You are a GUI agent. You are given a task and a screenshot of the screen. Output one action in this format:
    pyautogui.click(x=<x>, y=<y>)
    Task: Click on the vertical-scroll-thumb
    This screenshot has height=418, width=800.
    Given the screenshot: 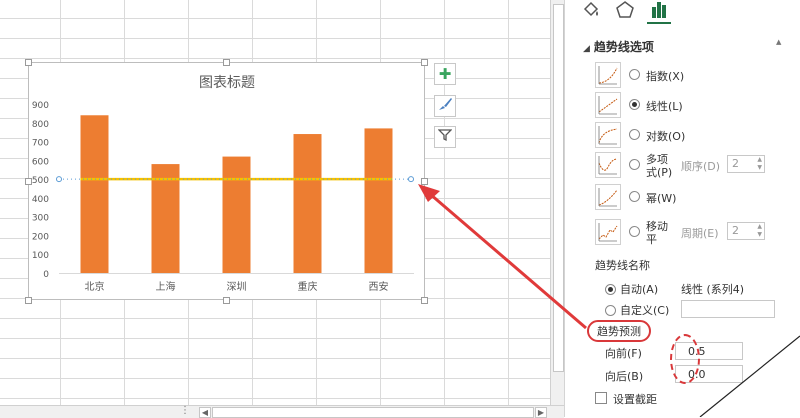 What is the action you would take?
    pyautogui.click(x=558, y=188)
    